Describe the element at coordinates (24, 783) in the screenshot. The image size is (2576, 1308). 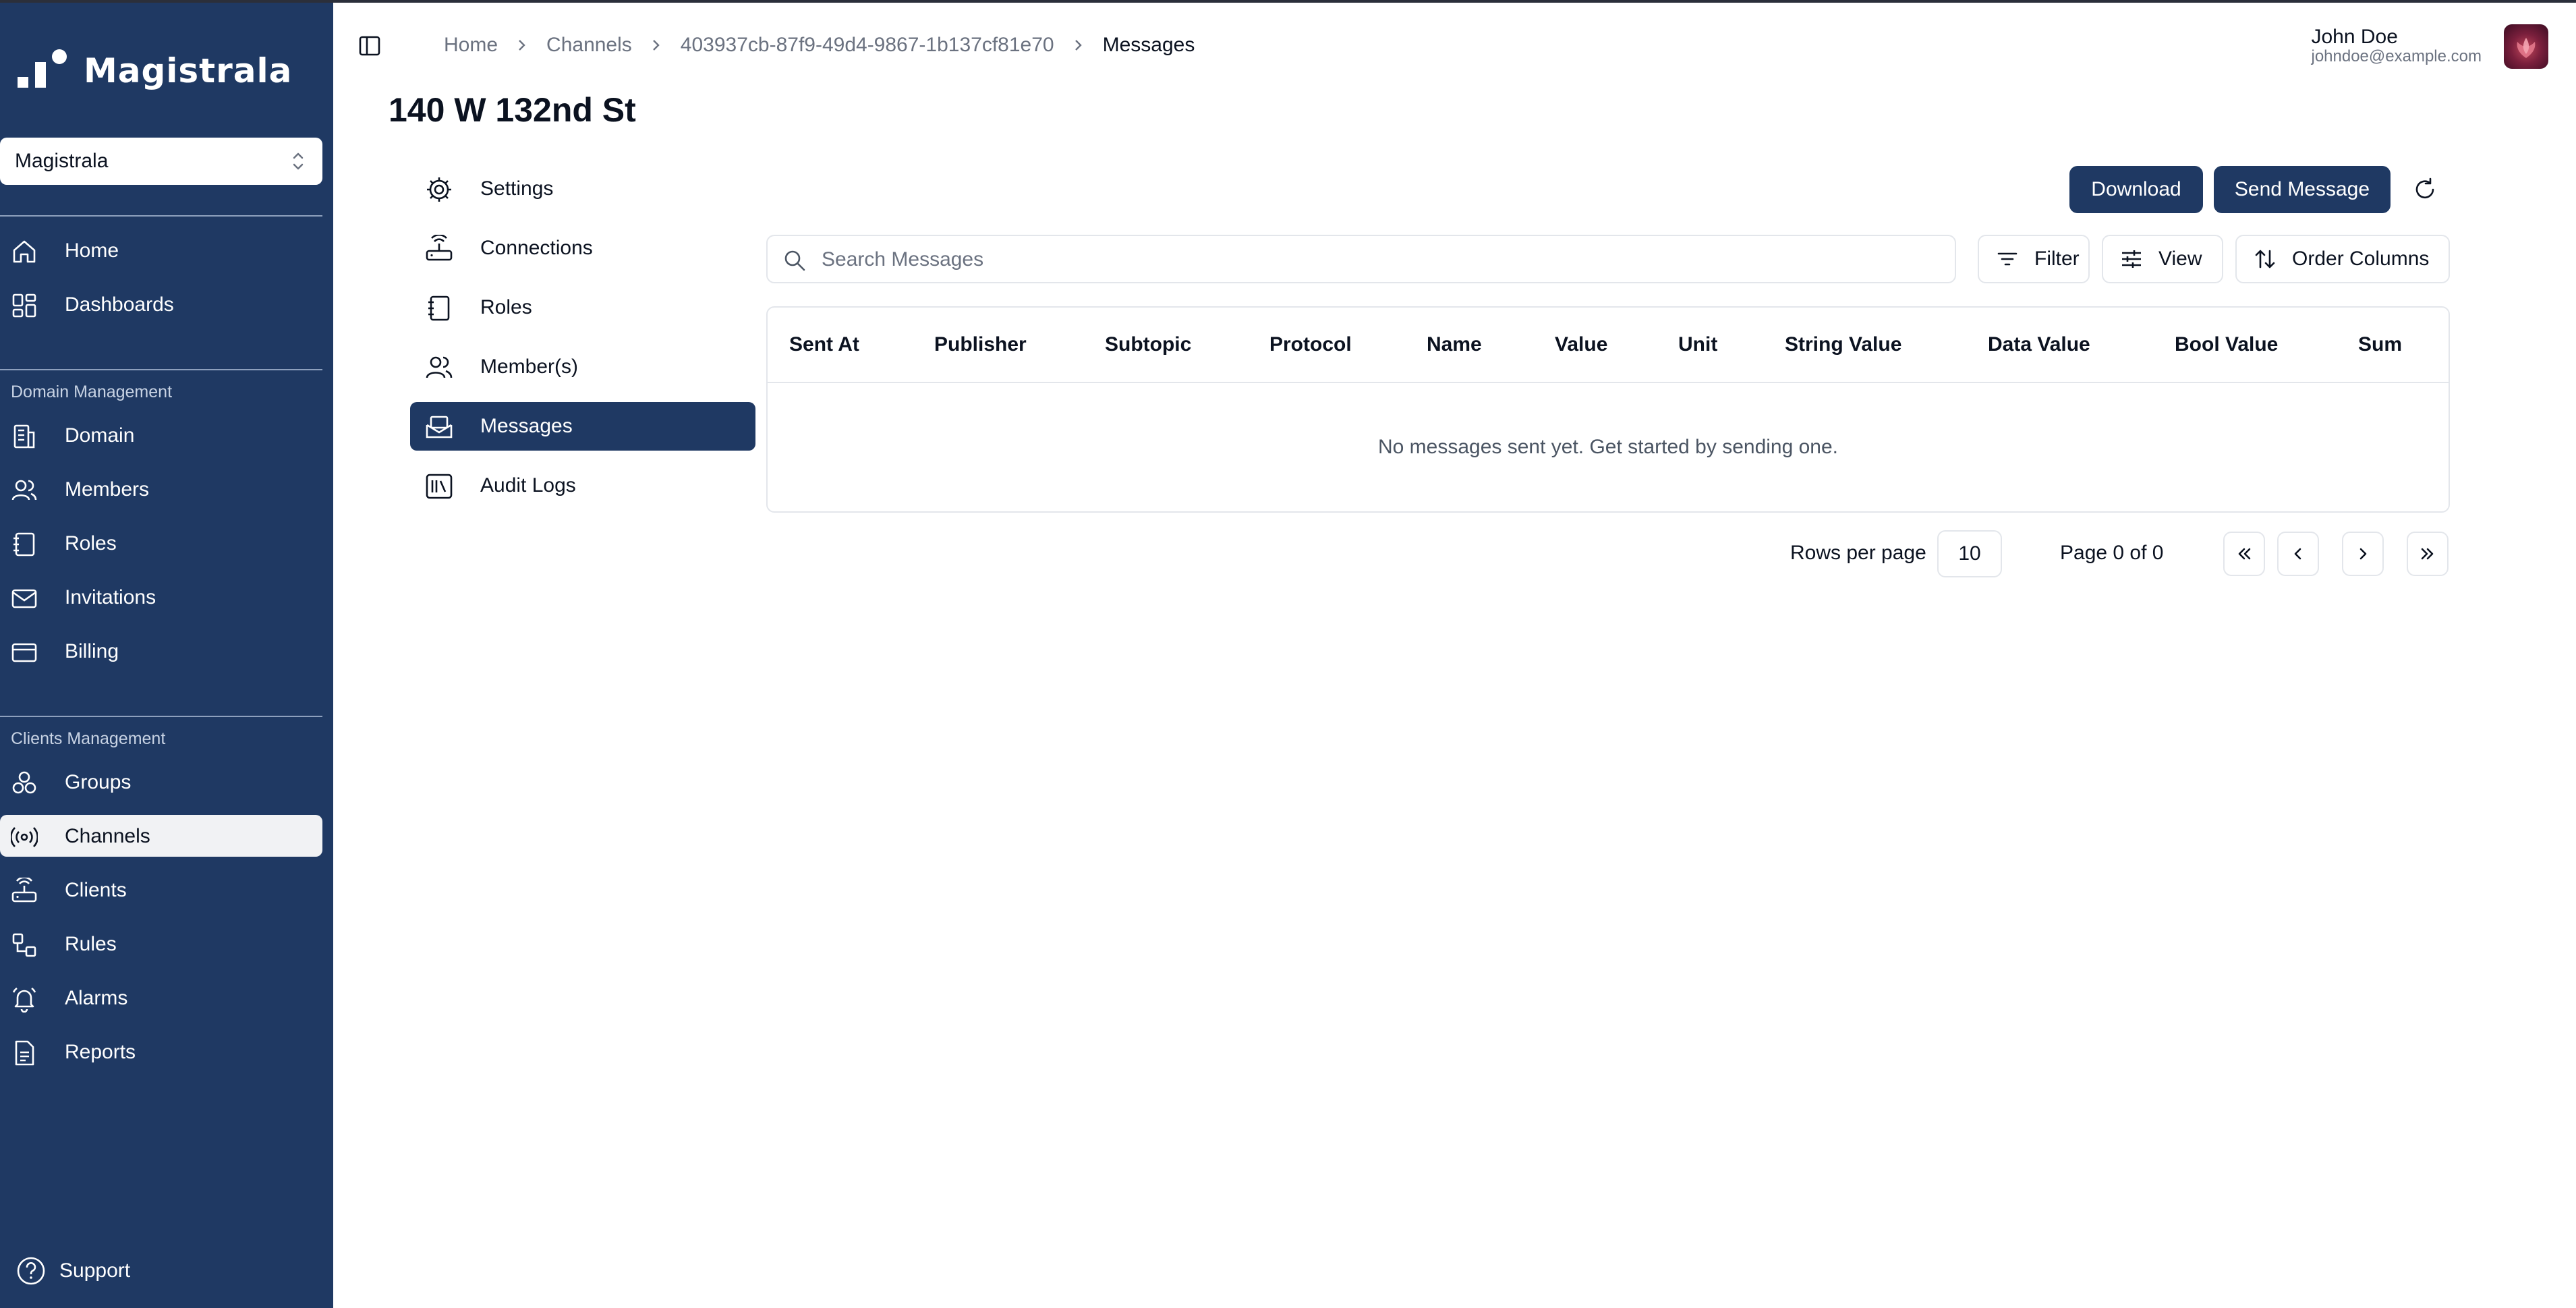
I see `groups-icon` at that location.